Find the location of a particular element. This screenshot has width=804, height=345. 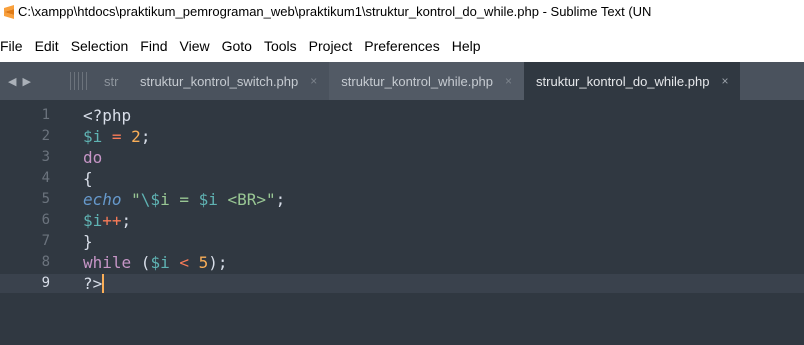

tab-struktur-kontrol-do-while: struktur_kontrol_do_while.php × is located at coordinates (632, 81).